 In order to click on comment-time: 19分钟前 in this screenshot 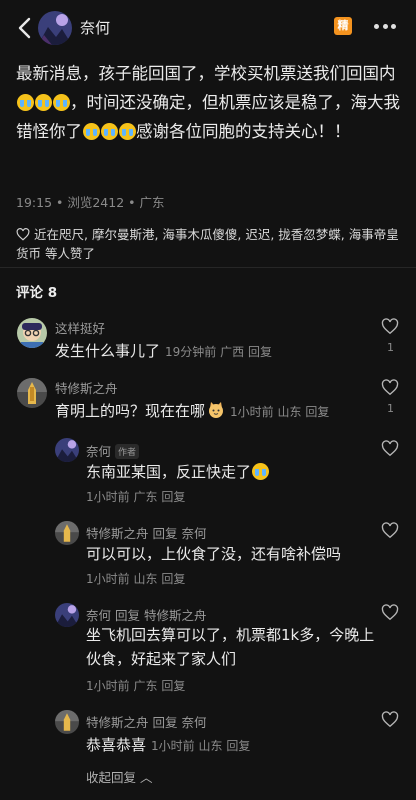, I will do `click(191, 352)`.